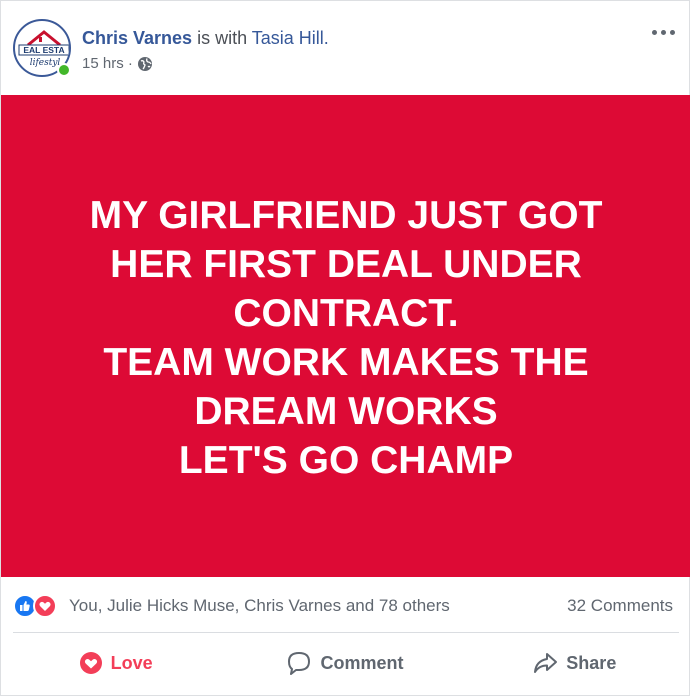 The height and width of the screenshot is (696, 690). I want to click on post-text-line: CONTRACT., so click(346, 313).